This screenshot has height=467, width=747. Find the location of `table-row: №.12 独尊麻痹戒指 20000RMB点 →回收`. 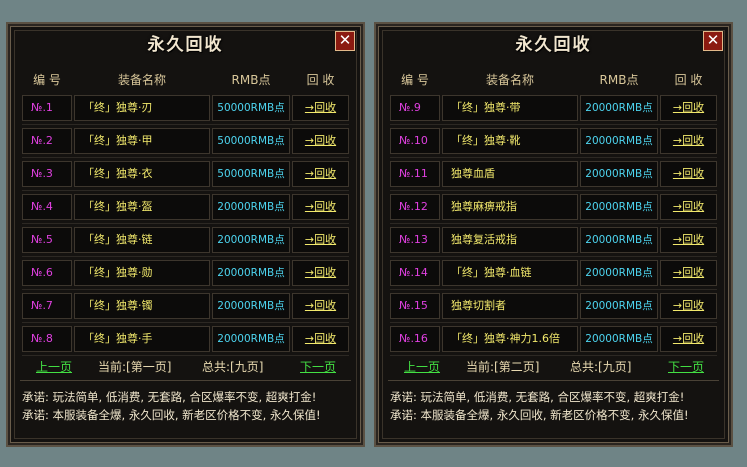

table-row: №.12 独尊麻痹戒指 20000RMB点 →回收 is located at coordinates (553, 207).